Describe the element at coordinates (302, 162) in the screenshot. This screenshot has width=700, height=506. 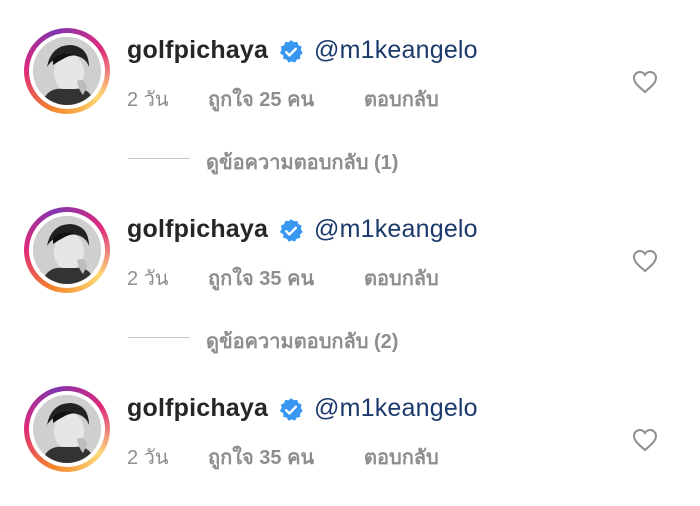
I see `view-replies-label: ดูข้อความตอบกลับ (1)` at that location.